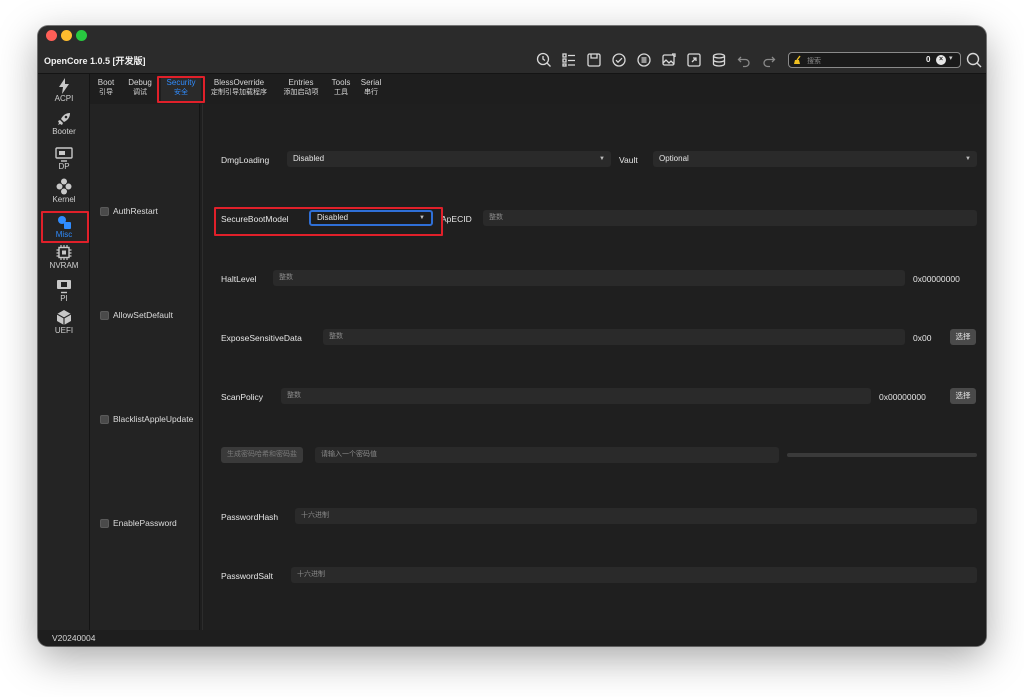 The width and height of the screenshot is (1024, 697). Describe the element at coordinates (140, 88) in the screenshot. I see `tab-debug: Debug 调试` at that location.